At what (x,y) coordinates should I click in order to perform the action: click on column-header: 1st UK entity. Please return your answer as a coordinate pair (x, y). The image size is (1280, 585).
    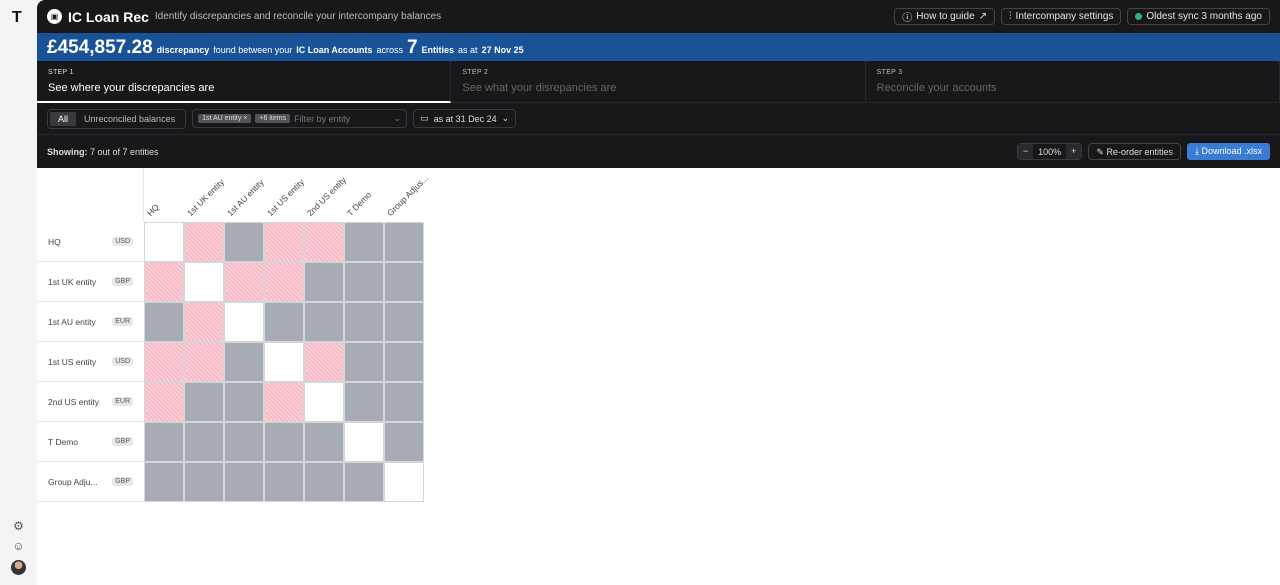
    Looking at the image, I should click on (205, 195).